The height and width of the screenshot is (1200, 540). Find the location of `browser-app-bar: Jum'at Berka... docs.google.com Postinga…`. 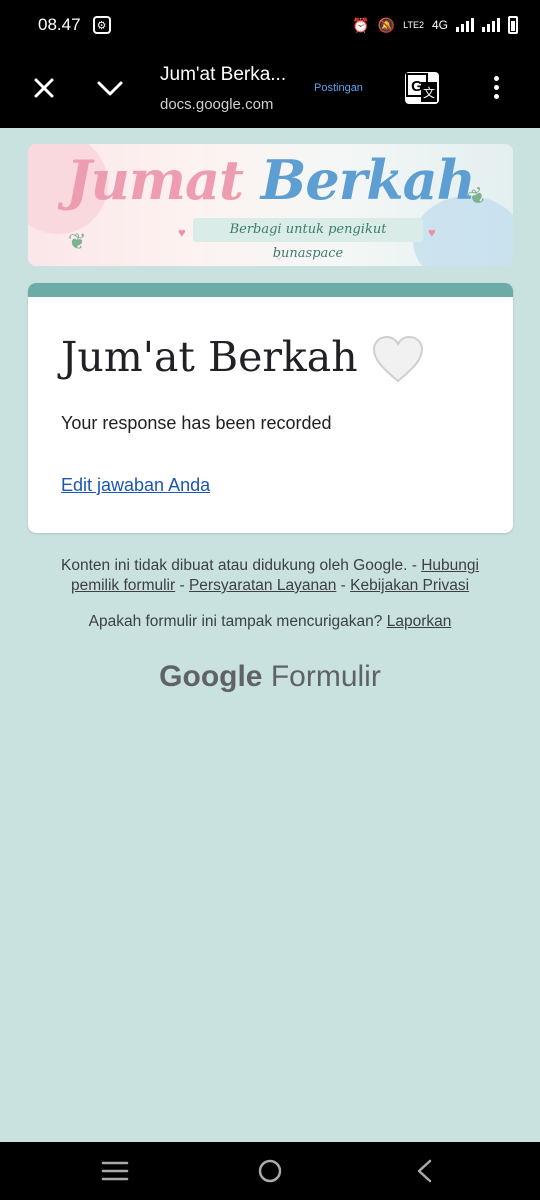

browser-app-bar: Jum'at Berka... docs.google.com Postinga… is located at coordinates (270, 89).